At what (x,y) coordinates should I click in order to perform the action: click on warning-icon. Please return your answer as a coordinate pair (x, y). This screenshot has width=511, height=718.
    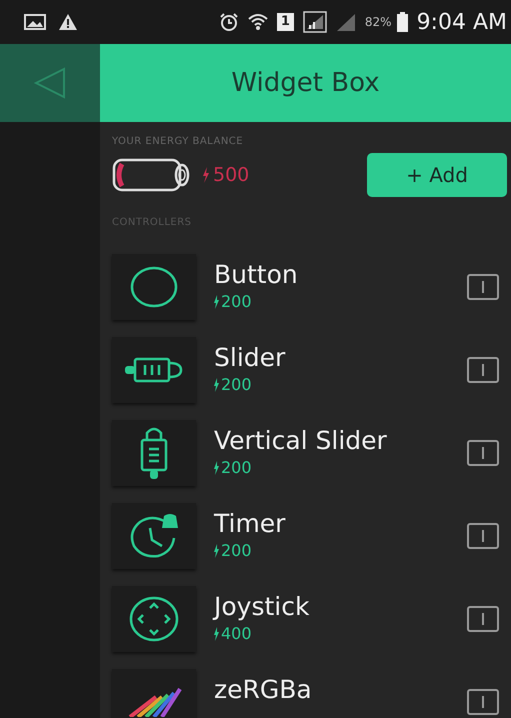
    Looking at the image, I should click on (68, 22).